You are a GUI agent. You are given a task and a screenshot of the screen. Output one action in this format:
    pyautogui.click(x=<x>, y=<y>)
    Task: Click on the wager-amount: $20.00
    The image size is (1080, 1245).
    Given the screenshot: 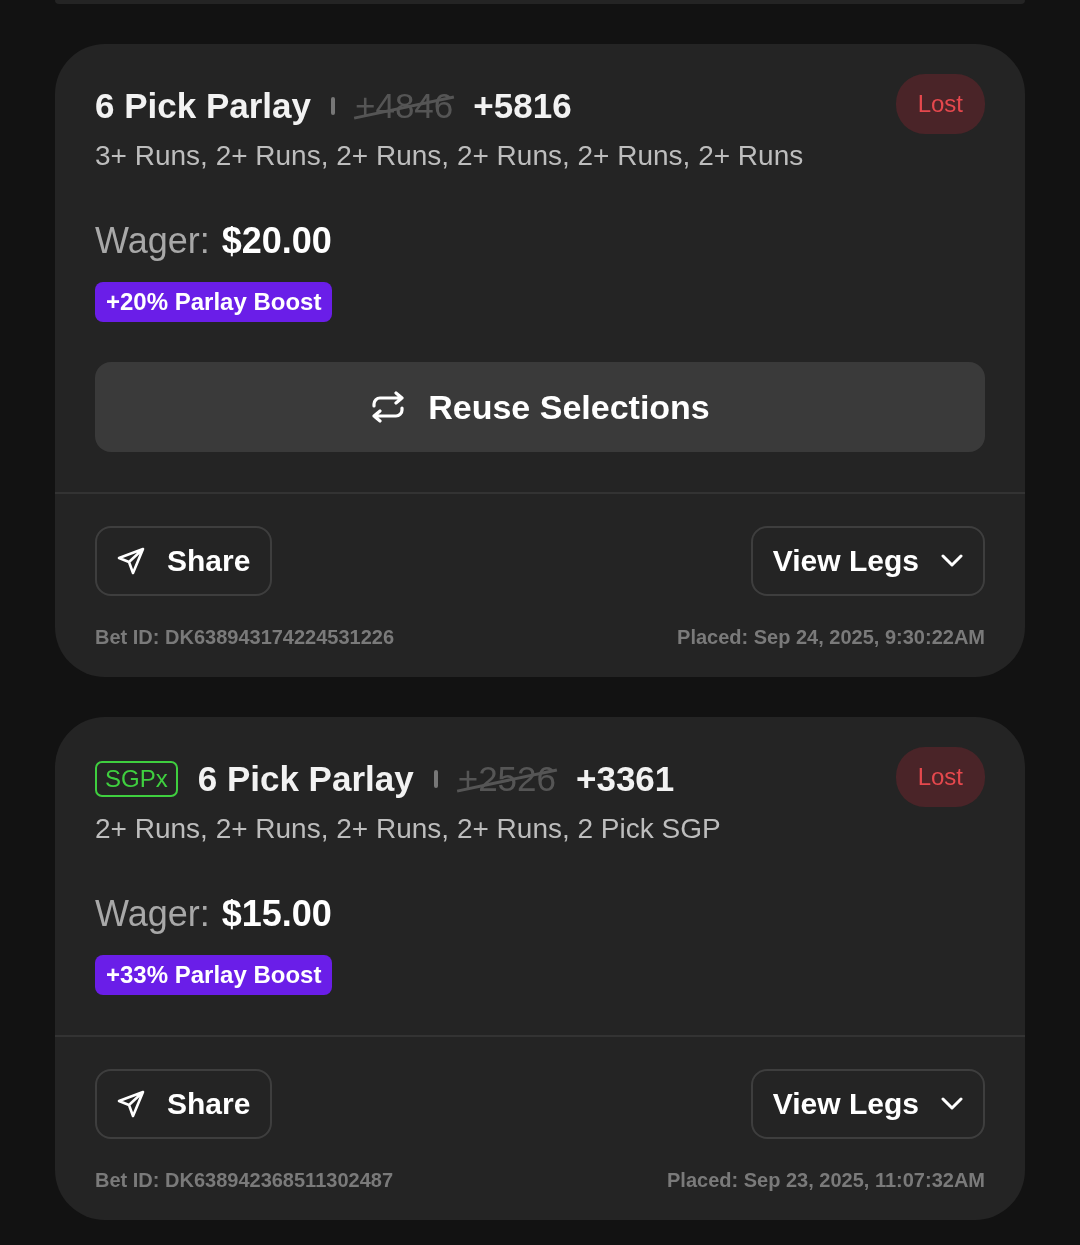 What is the action you would take?
    pyautogui.click(x=276, y=241)
    